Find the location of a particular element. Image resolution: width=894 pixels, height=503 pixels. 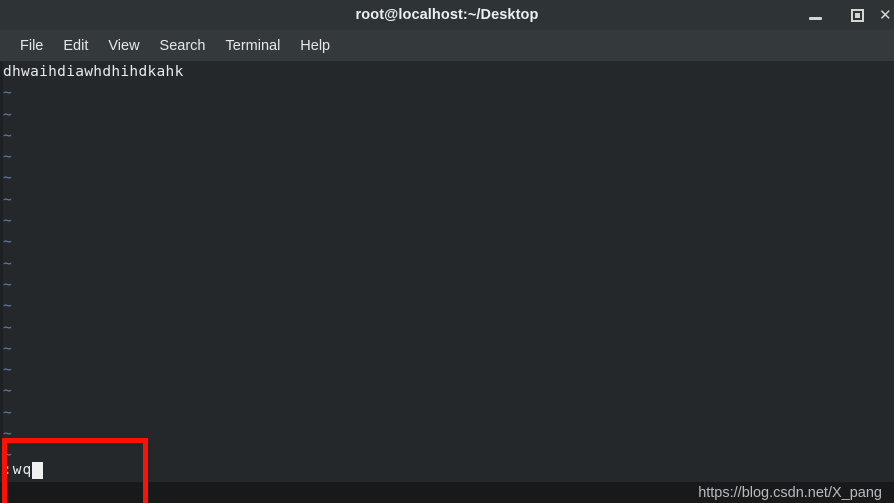

menu-item-view: View is located at coordinates (123, 46).